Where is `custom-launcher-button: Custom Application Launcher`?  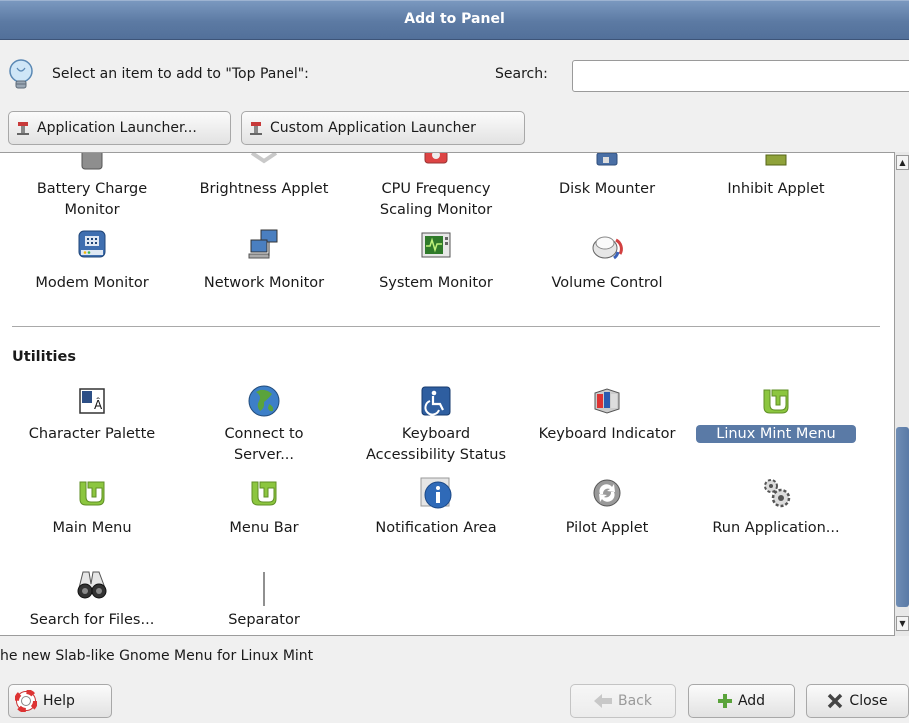 custom-launcher-button: Custom Application Launcher is located at coordinates (383, 128).